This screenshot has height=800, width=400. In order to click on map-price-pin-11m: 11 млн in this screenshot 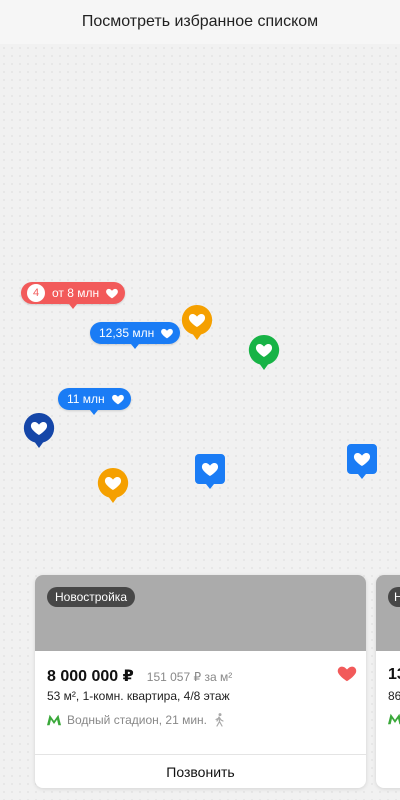, I will do `click(94, 401)`.